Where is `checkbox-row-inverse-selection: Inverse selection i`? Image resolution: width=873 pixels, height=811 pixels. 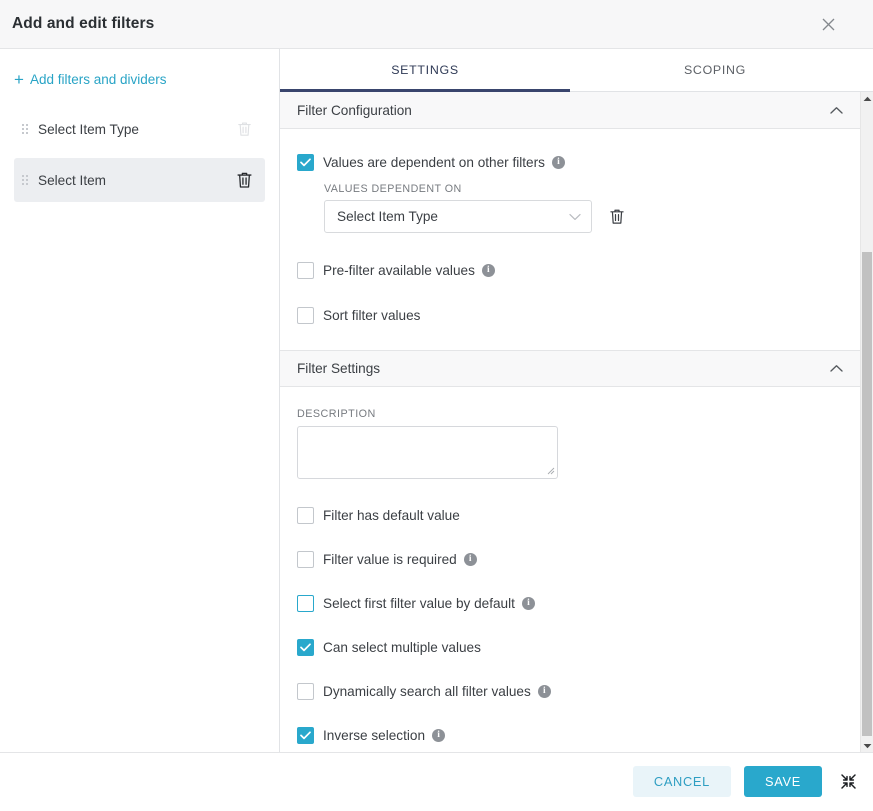 checkbox-row-inverse-selection: Inverse selection i is located at coordinates (570, 735).